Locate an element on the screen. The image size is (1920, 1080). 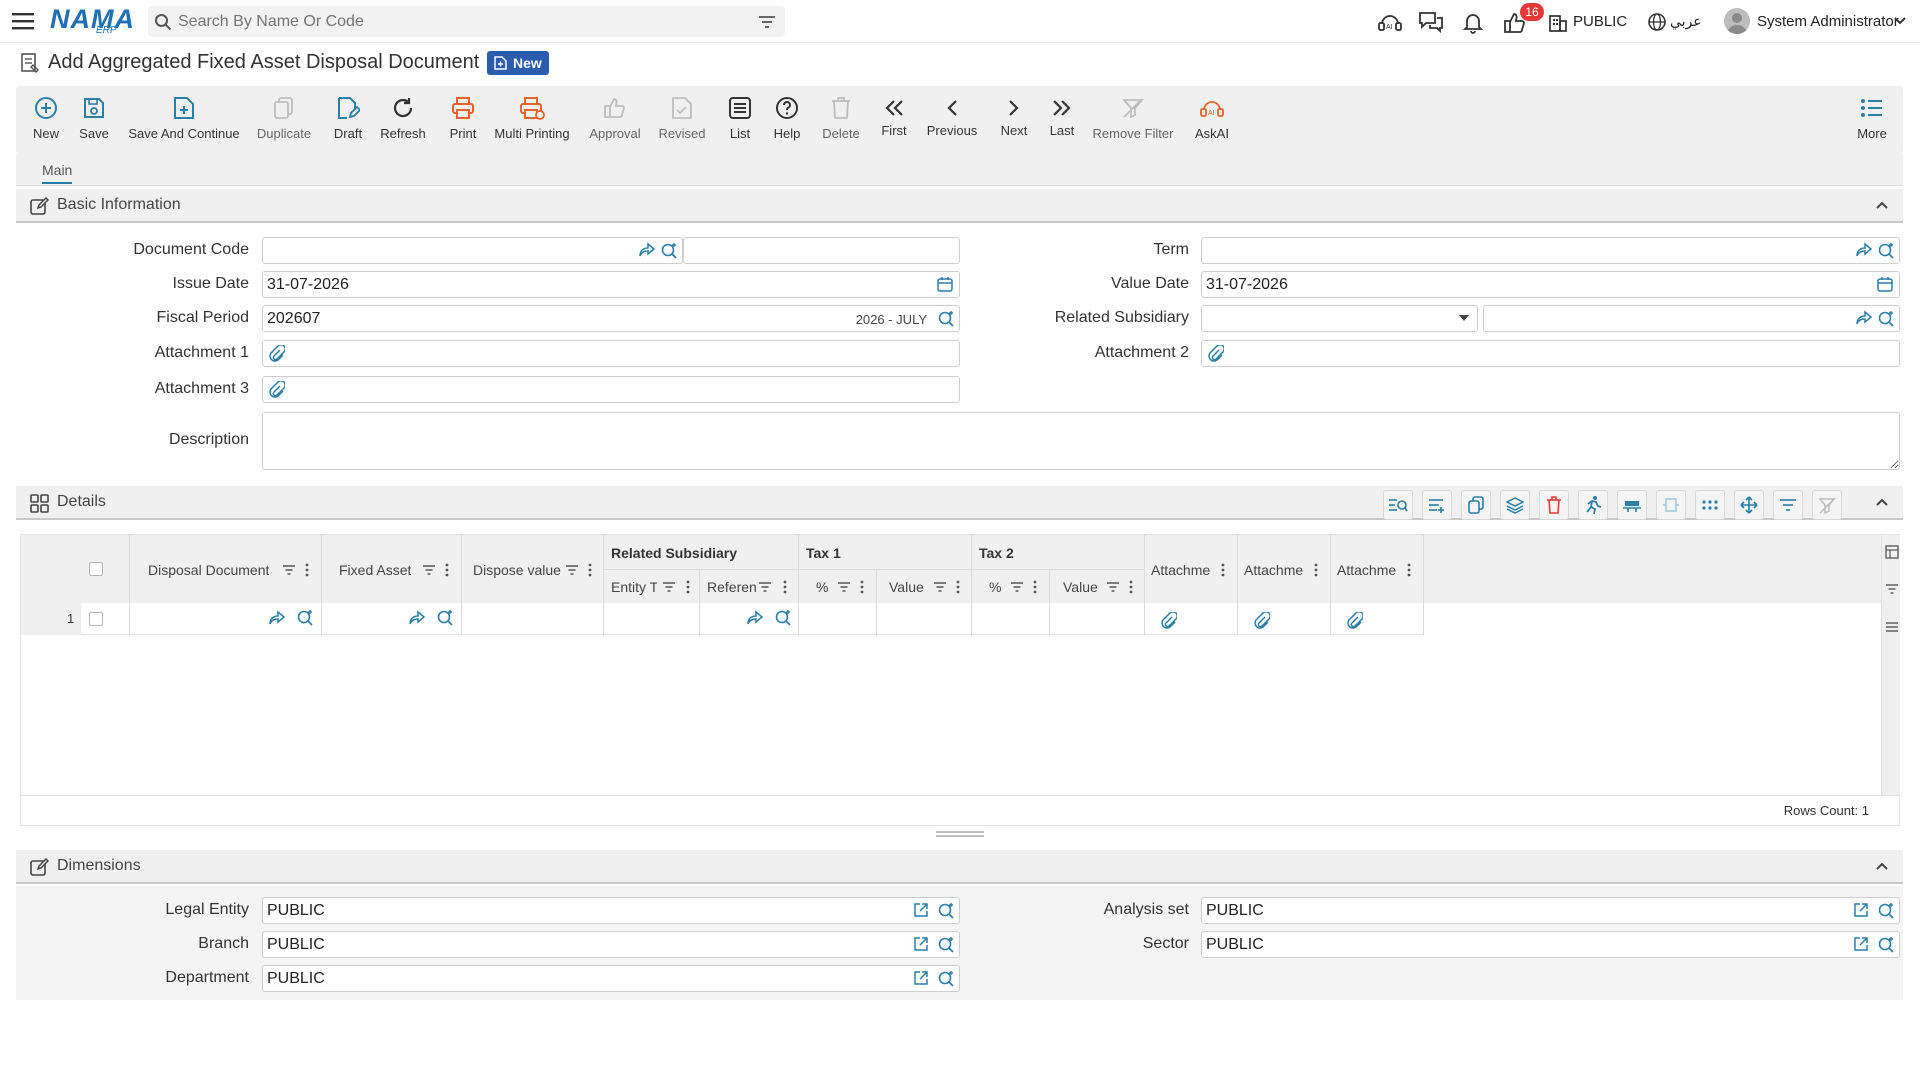
columns-icon is located at coordinates (1892, 552).